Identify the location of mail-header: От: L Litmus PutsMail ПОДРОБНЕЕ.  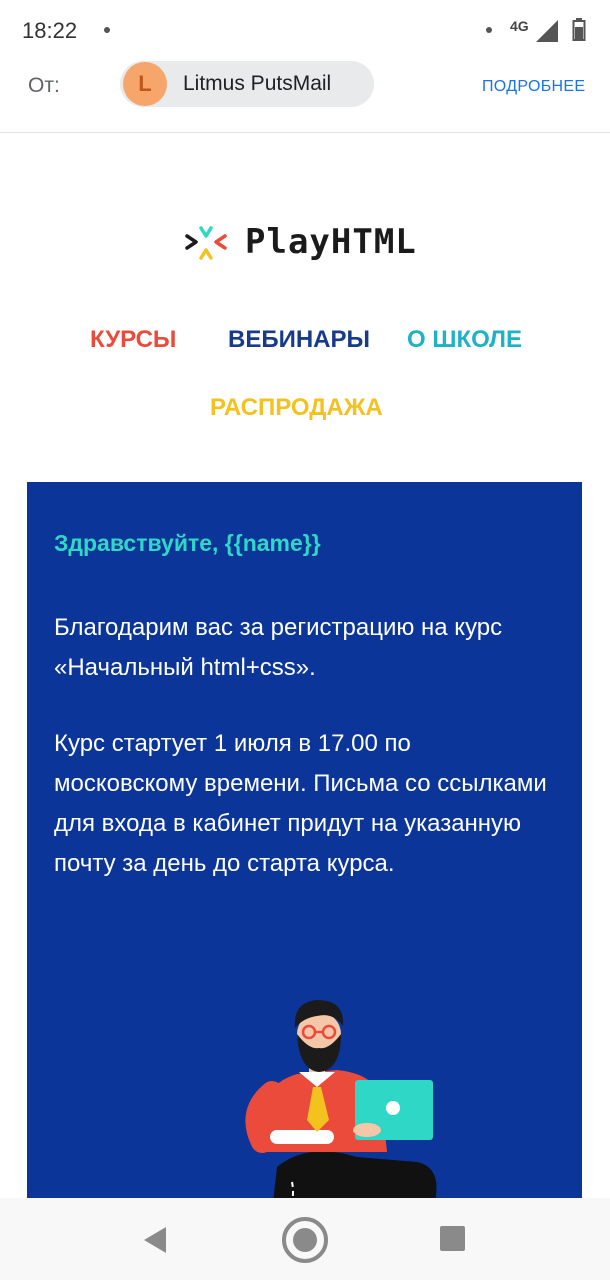
(305, 95).